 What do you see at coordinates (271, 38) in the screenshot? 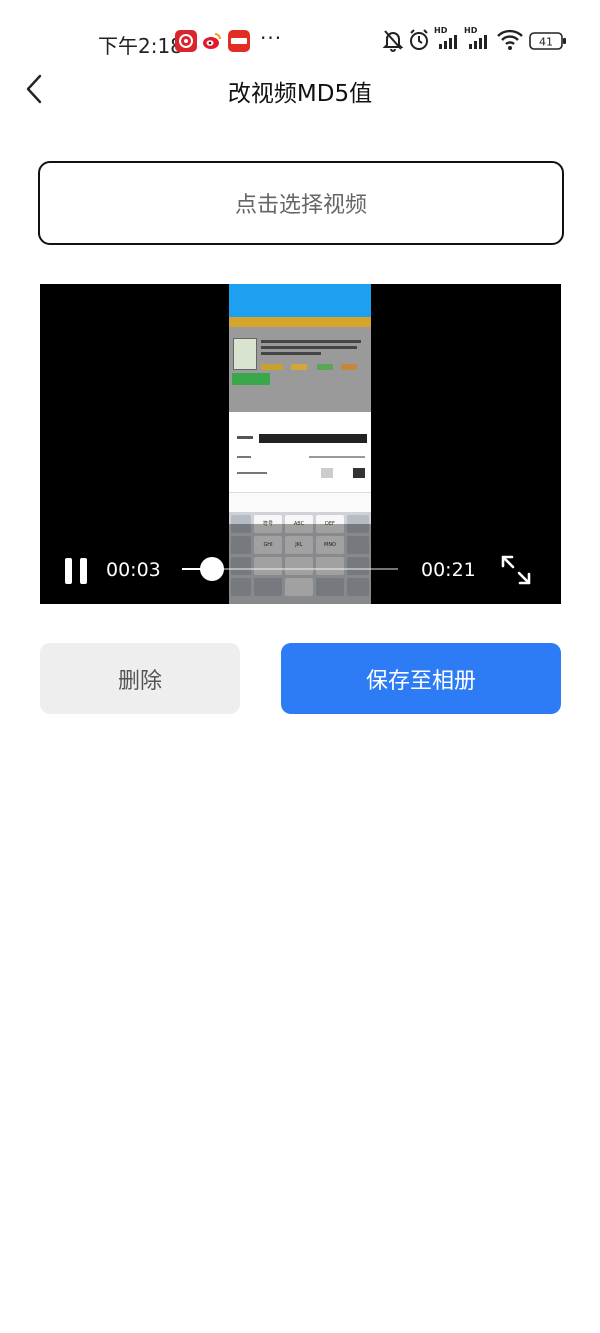
I see `more-dots-icon: ···` at bounding box center [271, 38].